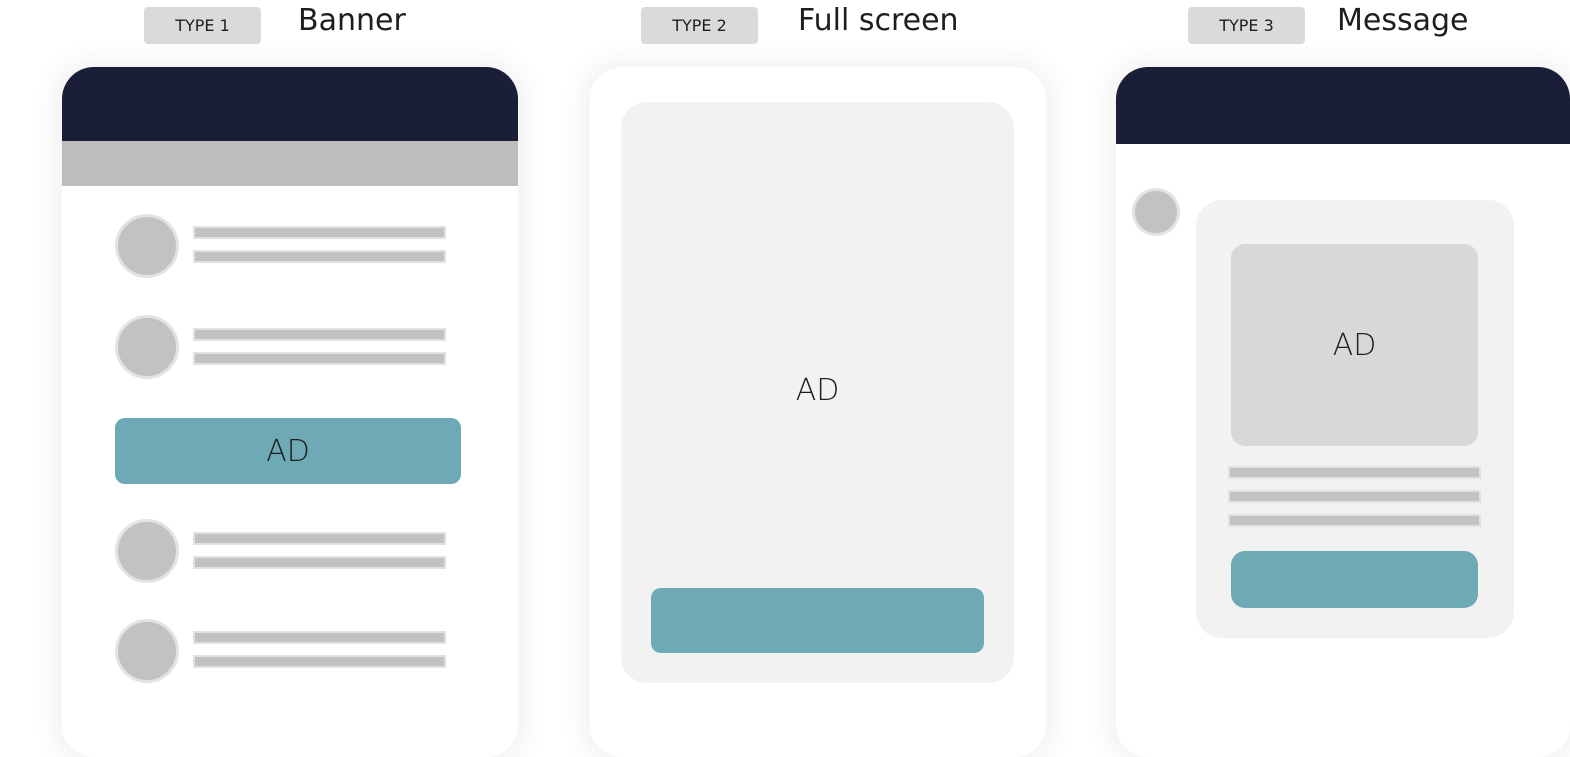 Image resolution: width=1570 pixels, height=757 pixels. I want to click on app-subheader-bar, so click(290, 163).